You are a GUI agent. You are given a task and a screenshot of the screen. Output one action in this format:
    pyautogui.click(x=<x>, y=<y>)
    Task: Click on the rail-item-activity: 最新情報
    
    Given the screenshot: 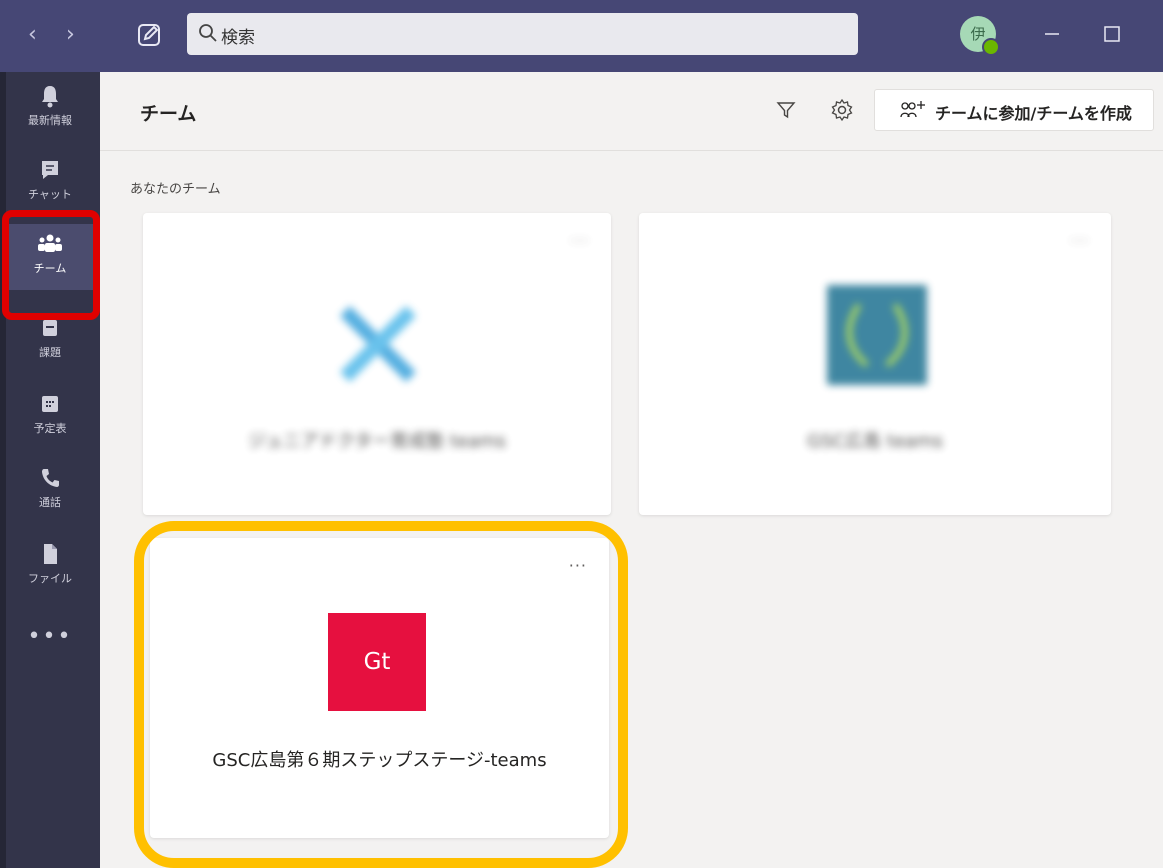 What is the action you would take?
    pyautogui.click(x=50, y=109)
    